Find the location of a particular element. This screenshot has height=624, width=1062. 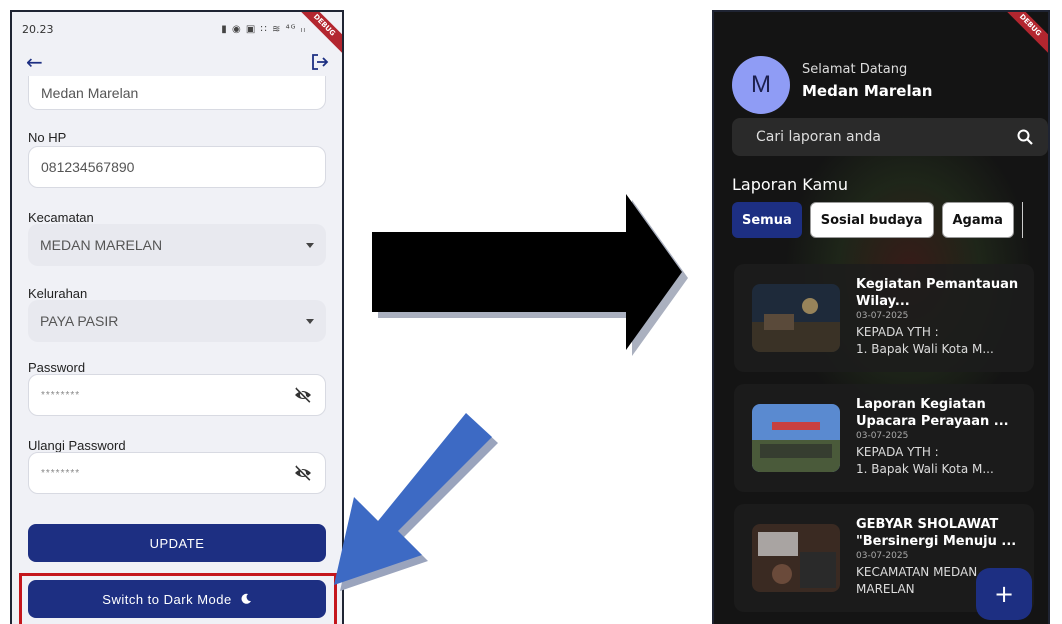

chip-semua: Semua is located at coordinates (767, 220).